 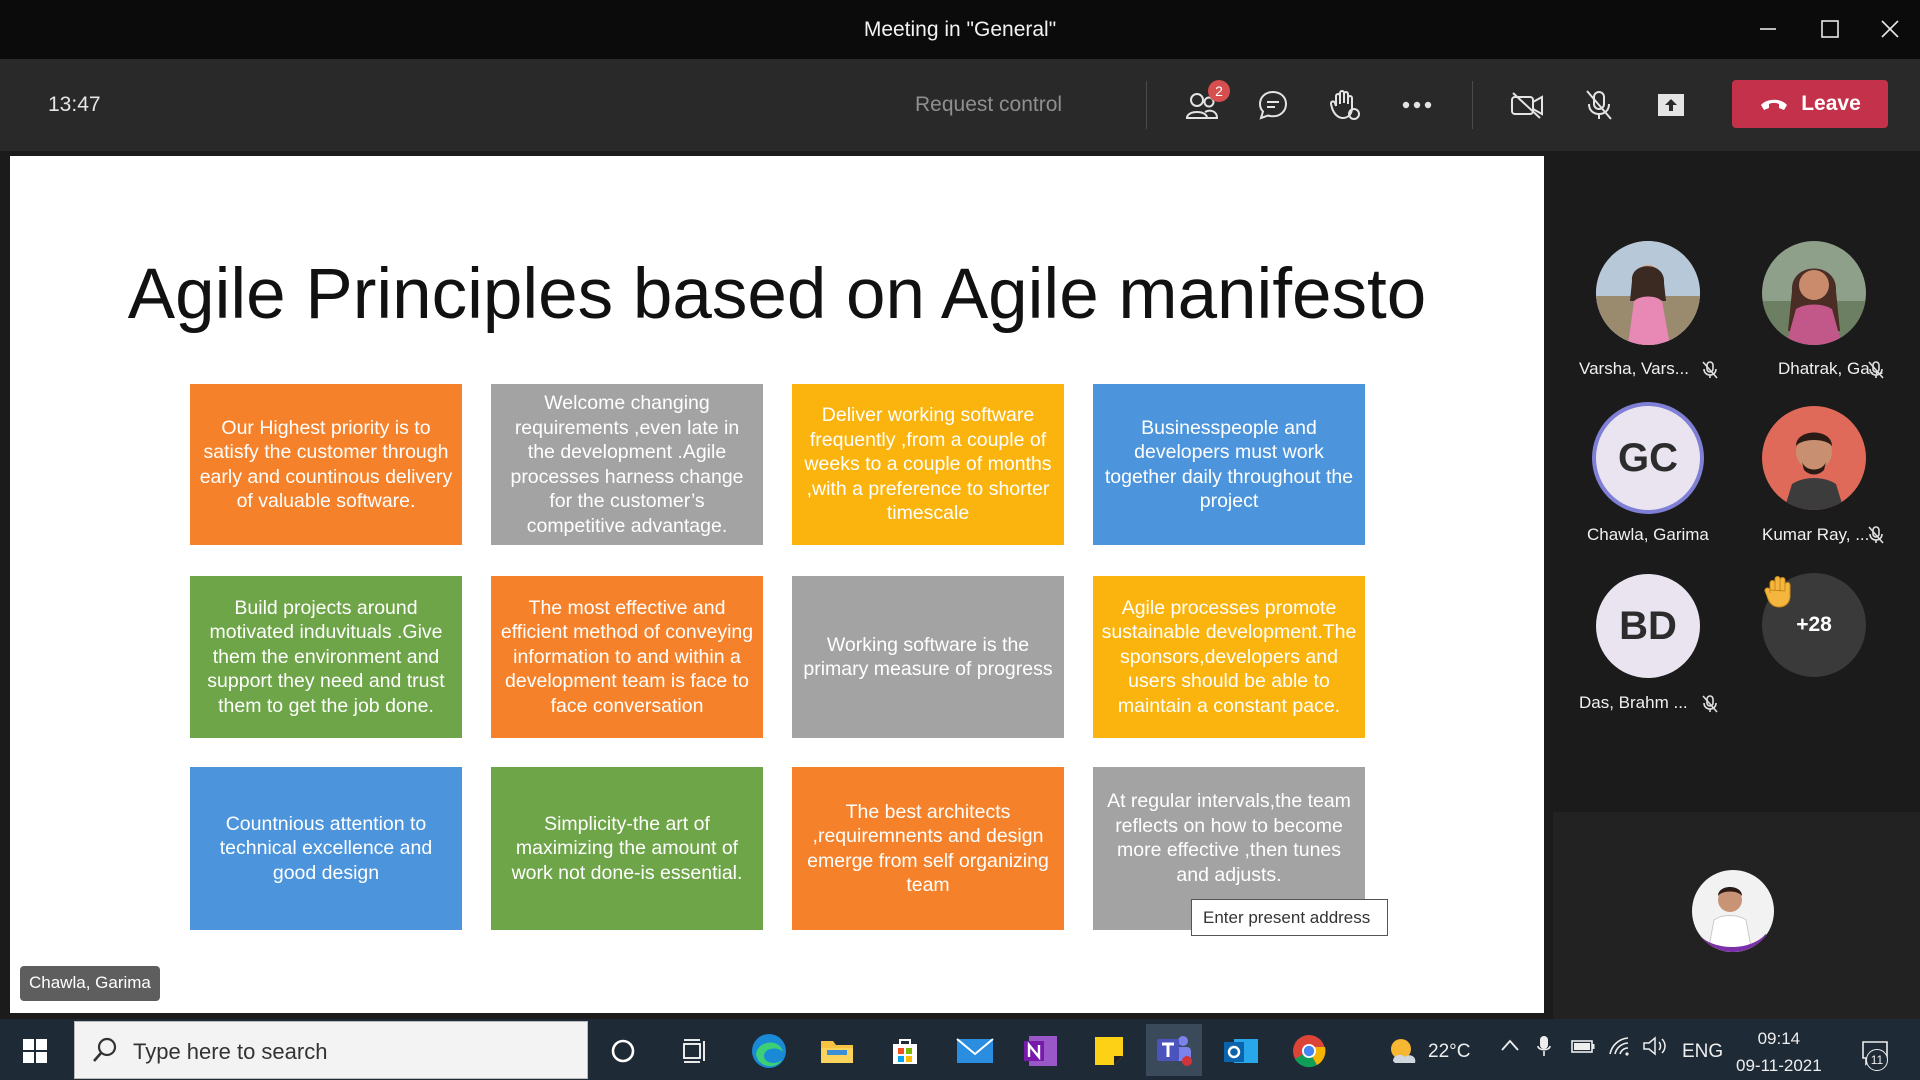 I want to click on folder-icon, so click(x=837, y=1052).